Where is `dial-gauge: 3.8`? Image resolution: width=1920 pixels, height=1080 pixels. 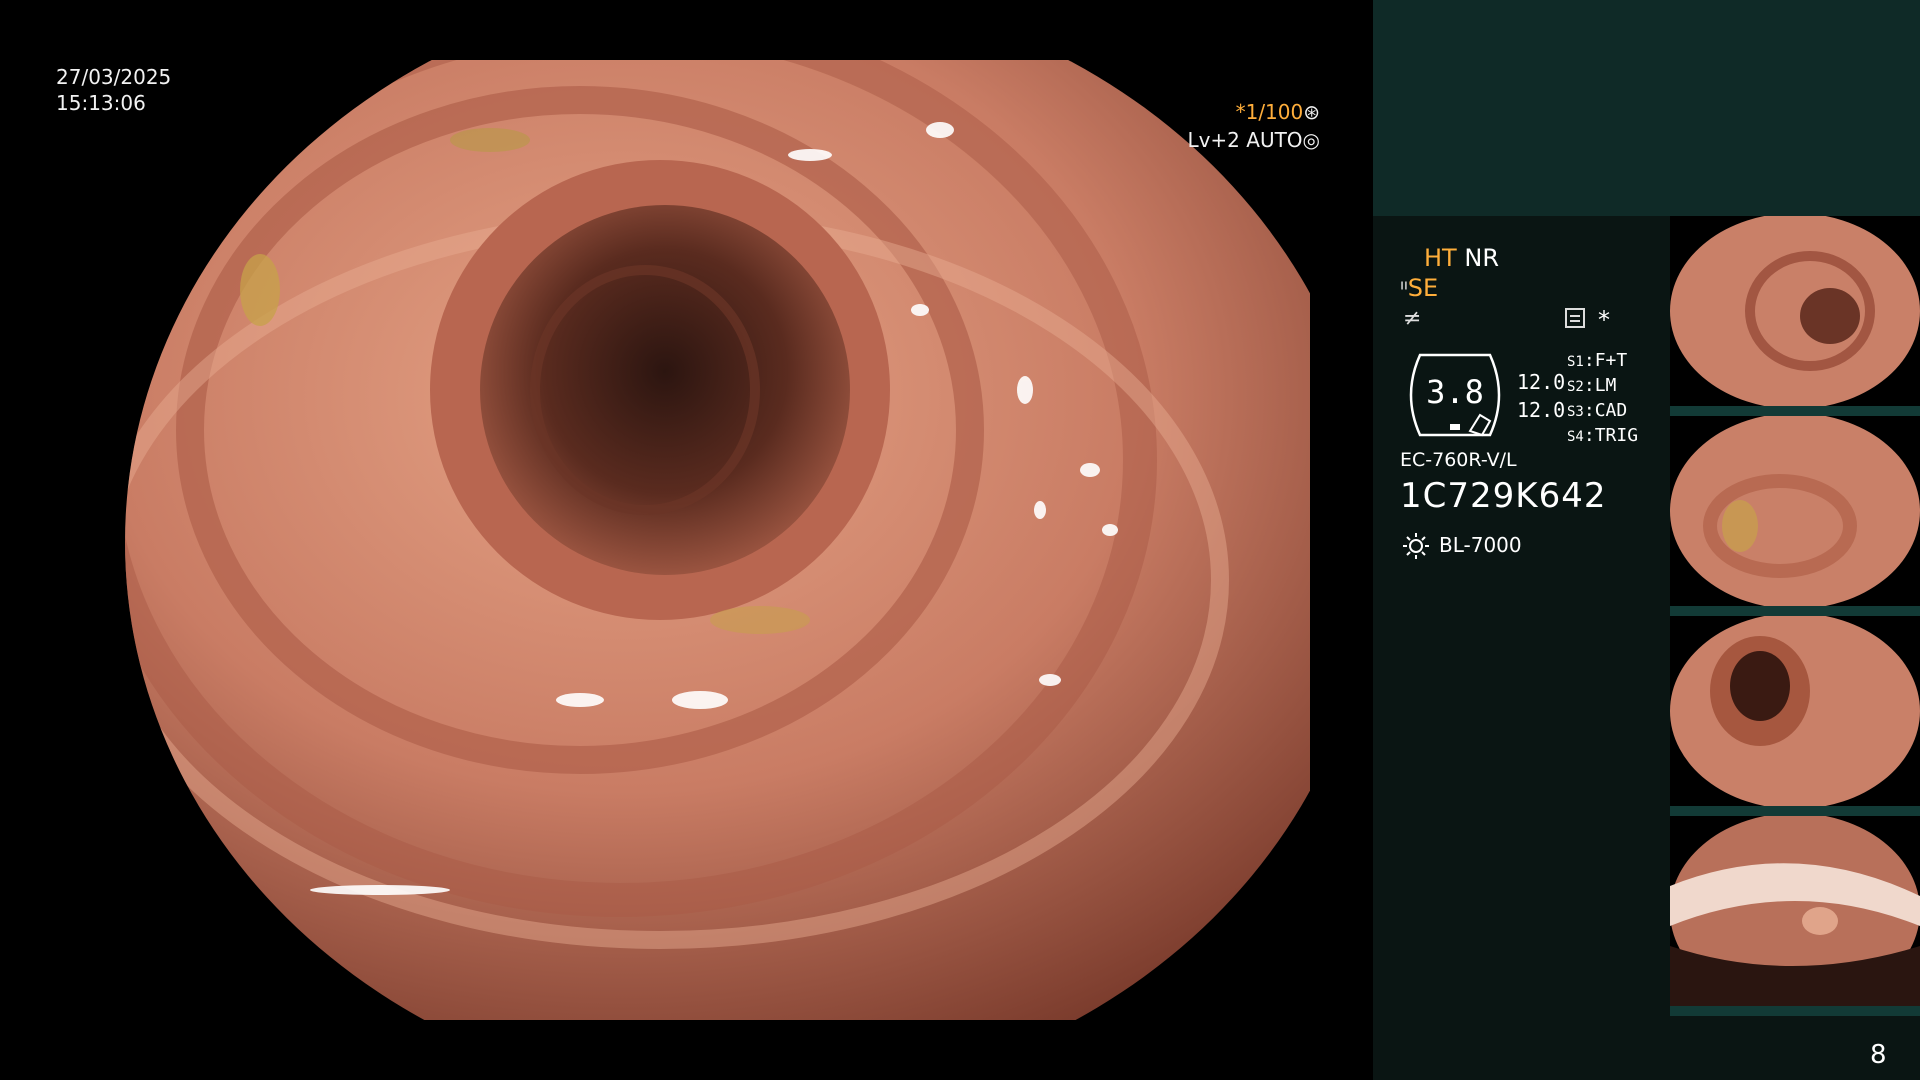 dial-gauge: 3.8 is located at coordinates (1455, 395).